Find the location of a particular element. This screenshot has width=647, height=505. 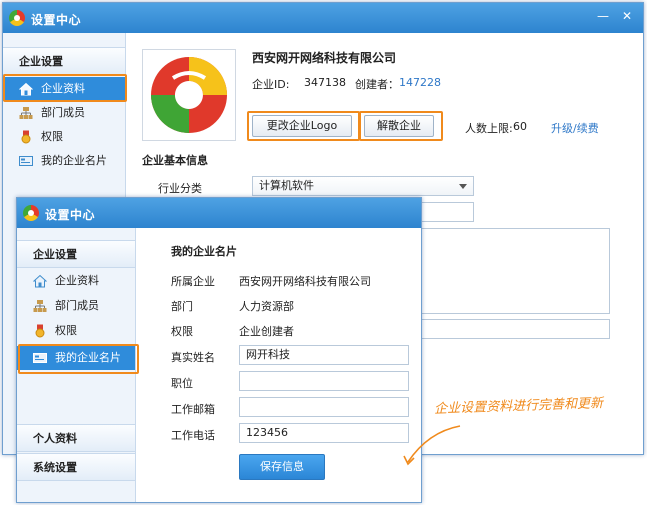

member-limit-value: 60 is located at coordinates (520, 126).